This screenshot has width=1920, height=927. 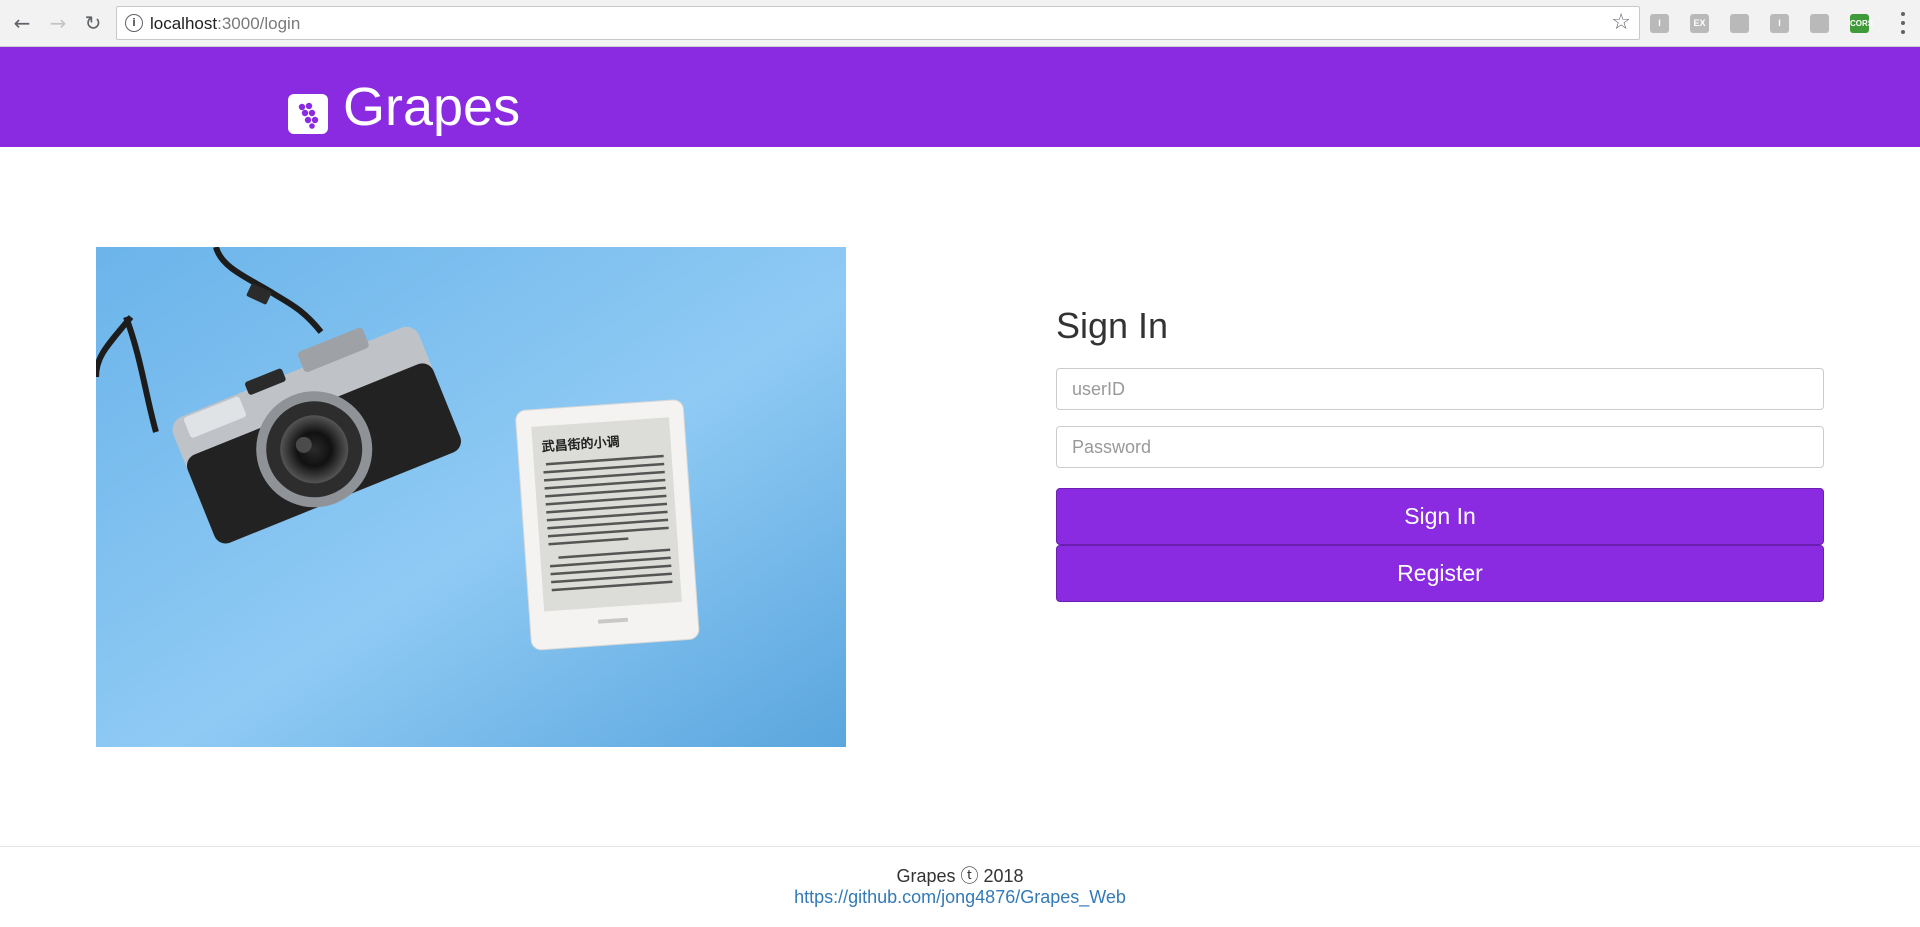 What do you see at coordinates (960, 846) in the screenshot?
I see `footer-divider` at bounding box center [960, 846].